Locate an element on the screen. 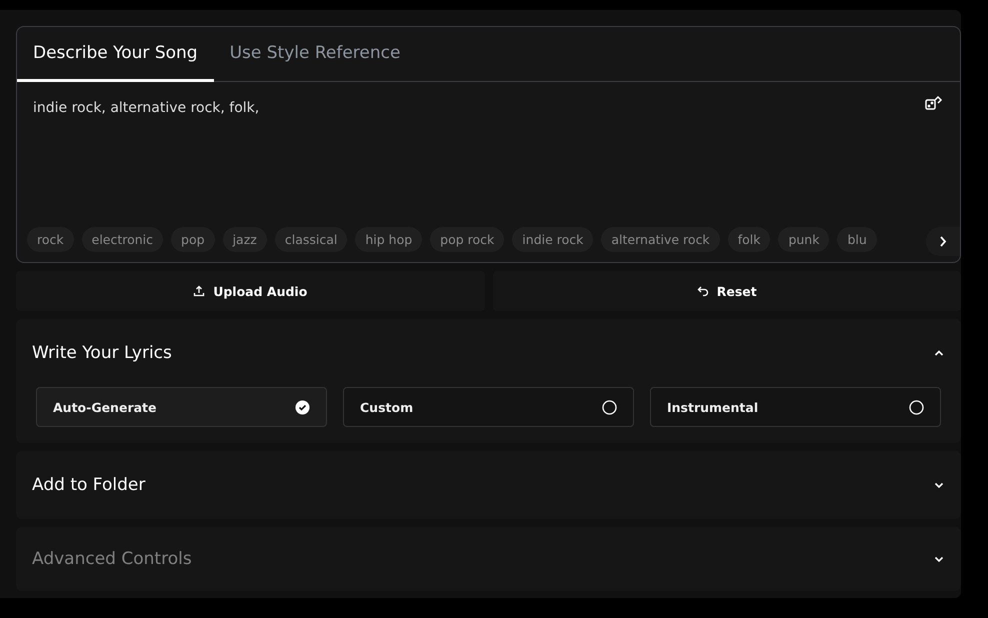 This screenshot has width=988, height=618. upload-icon is located at coordinates (199, 291).